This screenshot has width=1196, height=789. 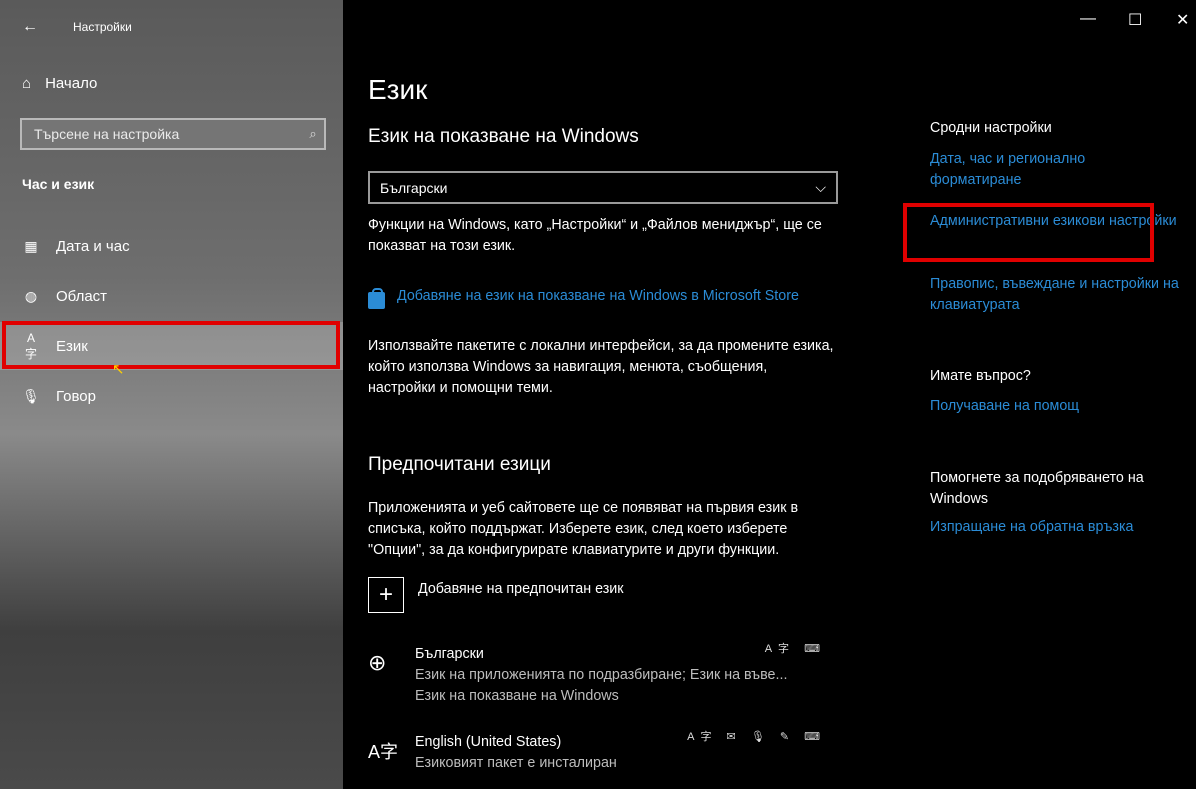 I want to click on improve-windows-heading: Помогнете за подобряването на Windows, so click(x=1037, y=488).